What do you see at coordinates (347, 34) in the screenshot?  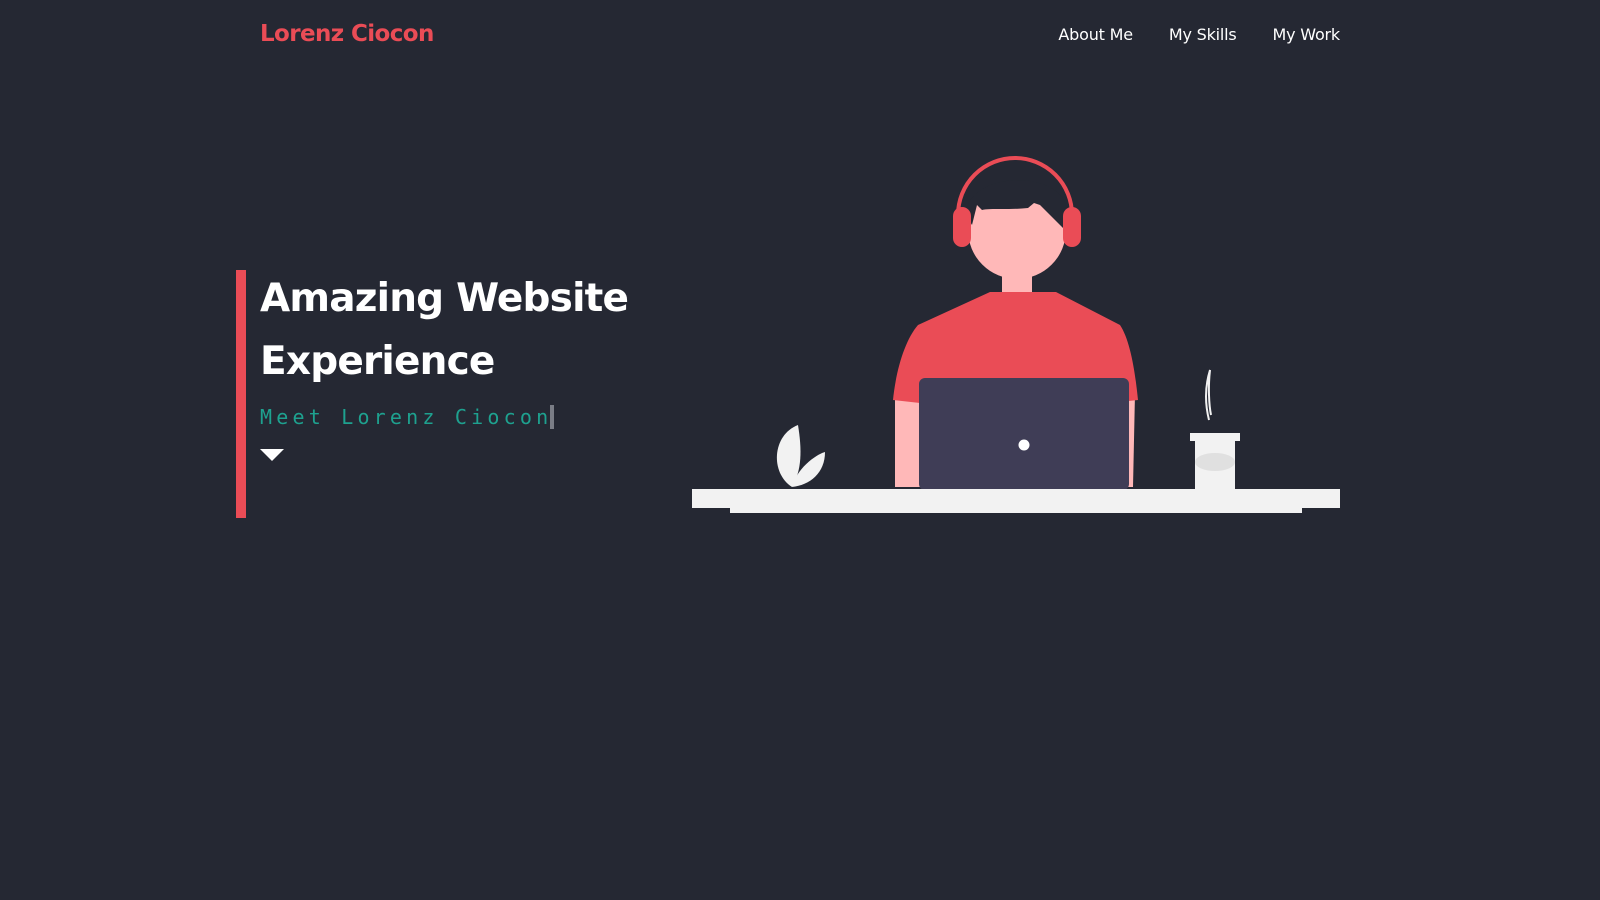 I see `site-logo: Lorenz Ciocon` at bounding box center [347, 34].